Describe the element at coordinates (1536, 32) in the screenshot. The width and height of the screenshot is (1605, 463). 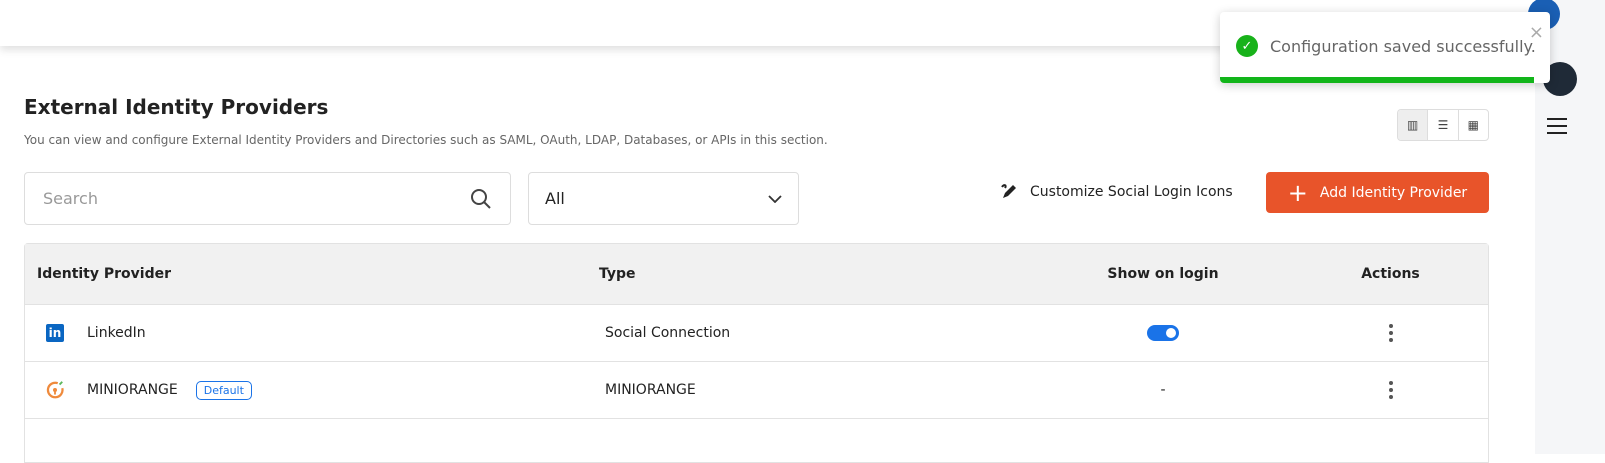
I see `close-icon: ×` at that location.